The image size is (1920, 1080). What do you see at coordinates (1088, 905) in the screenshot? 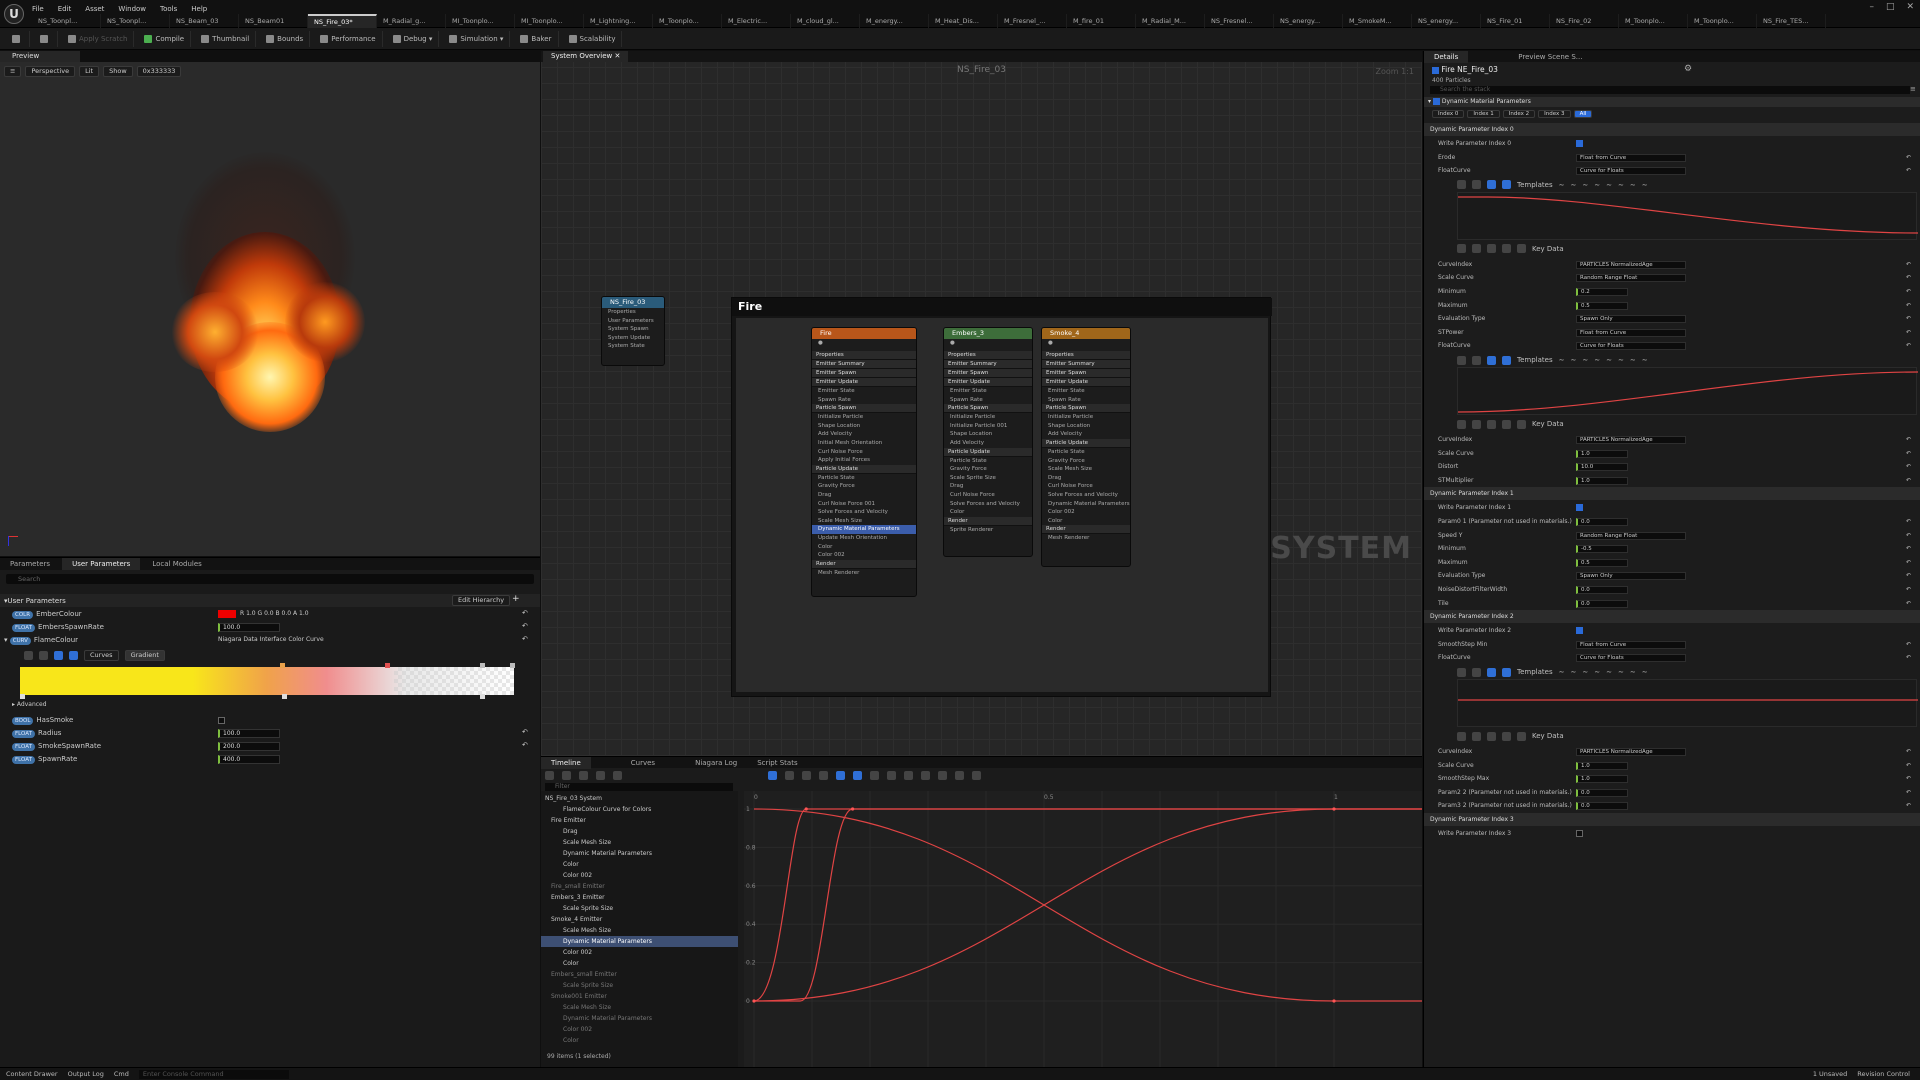
I see `curve-line` at bounding box center [1088, 905].